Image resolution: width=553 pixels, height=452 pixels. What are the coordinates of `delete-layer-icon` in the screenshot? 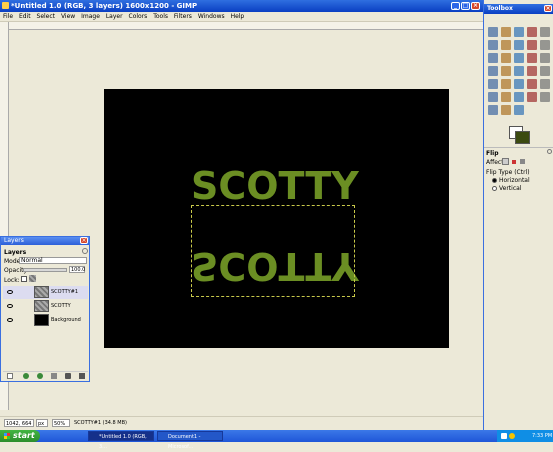 It's located at (82, 376).